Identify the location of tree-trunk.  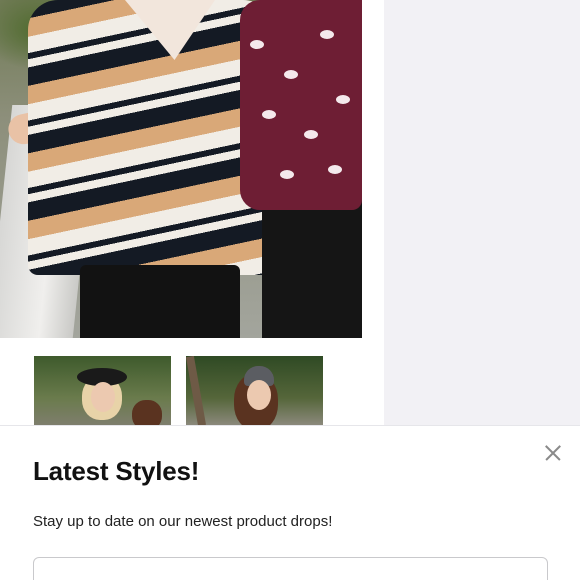
(196, 391).